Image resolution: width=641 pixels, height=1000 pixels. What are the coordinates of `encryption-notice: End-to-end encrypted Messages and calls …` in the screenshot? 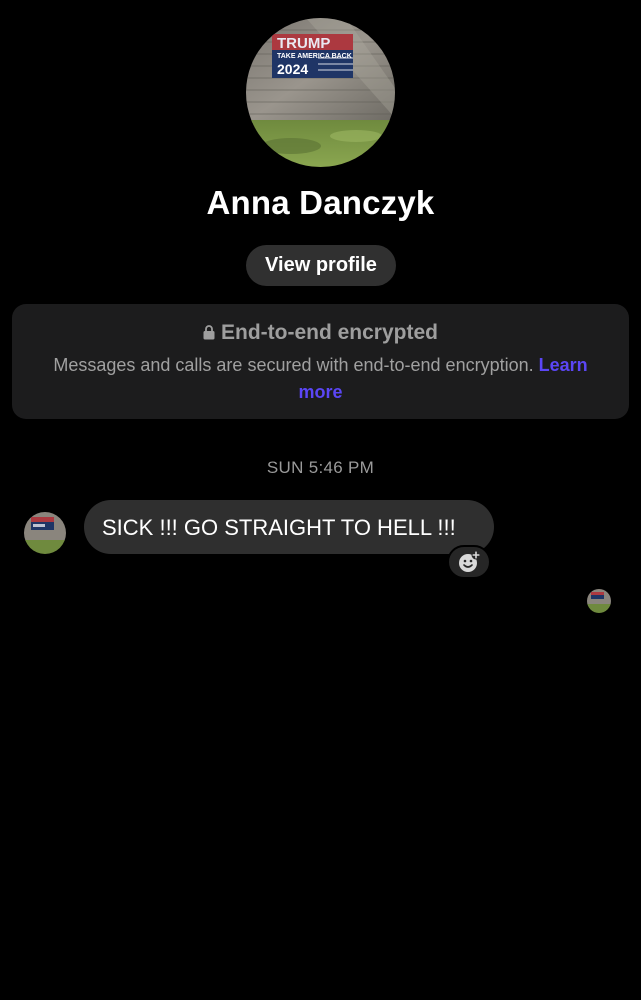 It's located at (320, 361).